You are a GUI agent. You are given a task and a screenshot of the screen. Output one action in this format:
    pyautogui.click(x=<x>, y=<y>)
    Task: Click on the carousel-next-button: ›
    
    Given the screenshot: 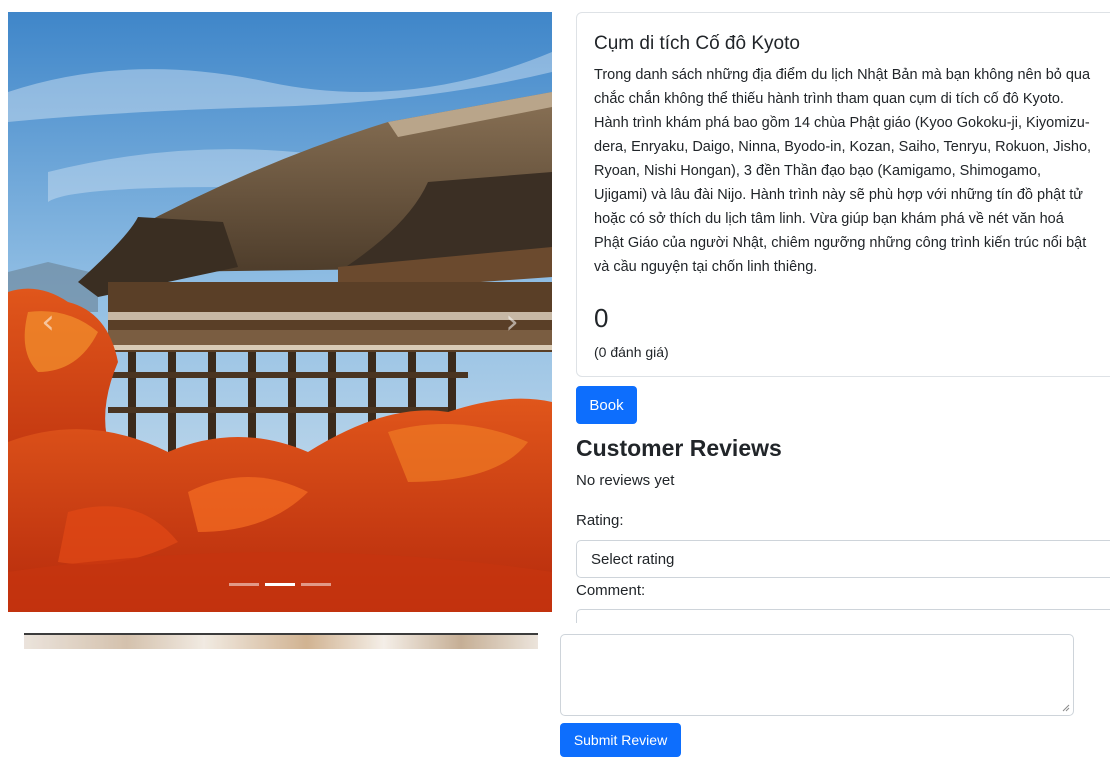 What is the action you would take?
    pyautogui.click(x=512, y=322)
    